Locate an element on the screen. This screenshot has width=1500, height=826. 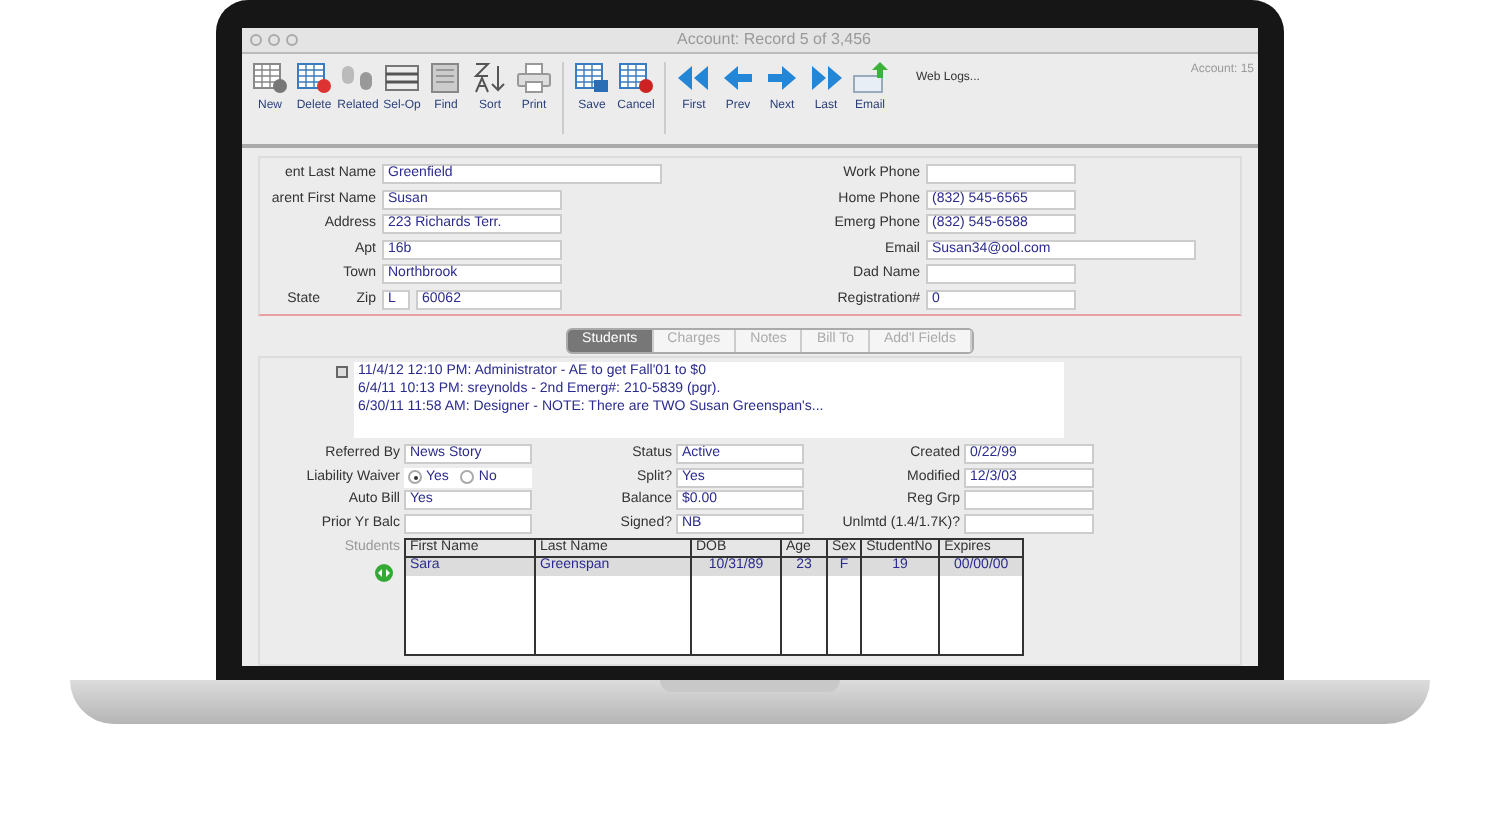
close-icon is located at coordinates (256, 40).